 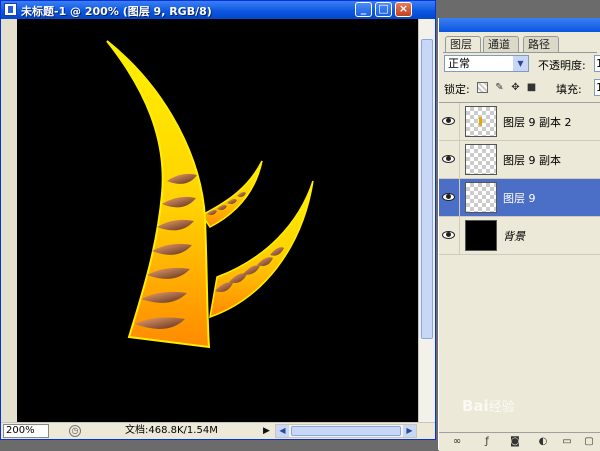 What do you see at coordinates (499, 87) in the screenshot?
I see `lock-pixels-icon: ✎` at bounding box center [499, 87].